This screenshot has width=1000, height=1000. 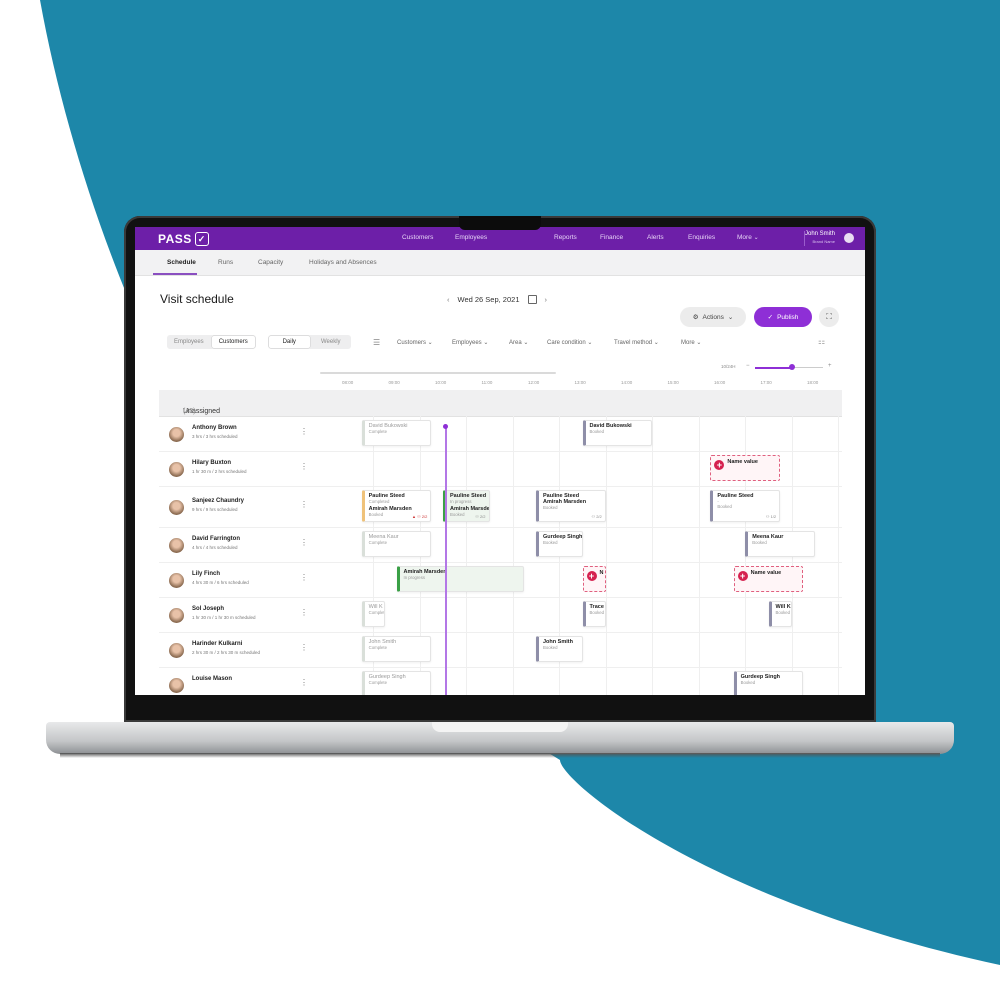 I want to click on user-avatar-icon, so click(x=849, y=238).